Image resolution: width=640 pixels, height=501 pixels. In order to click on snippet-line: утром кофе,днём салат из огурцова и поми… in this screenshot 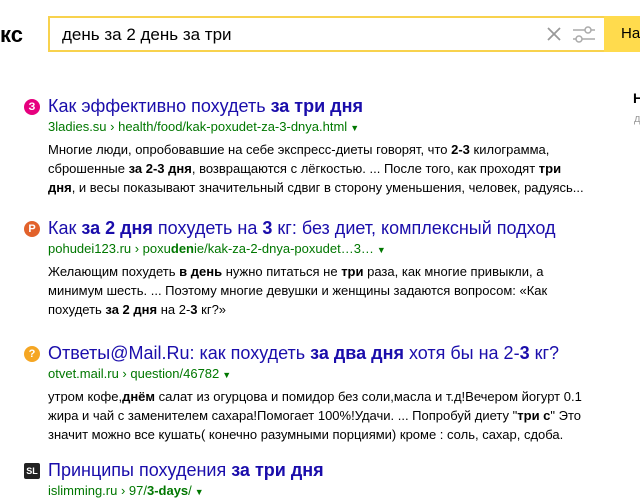, I will do `click(315, 396)`.